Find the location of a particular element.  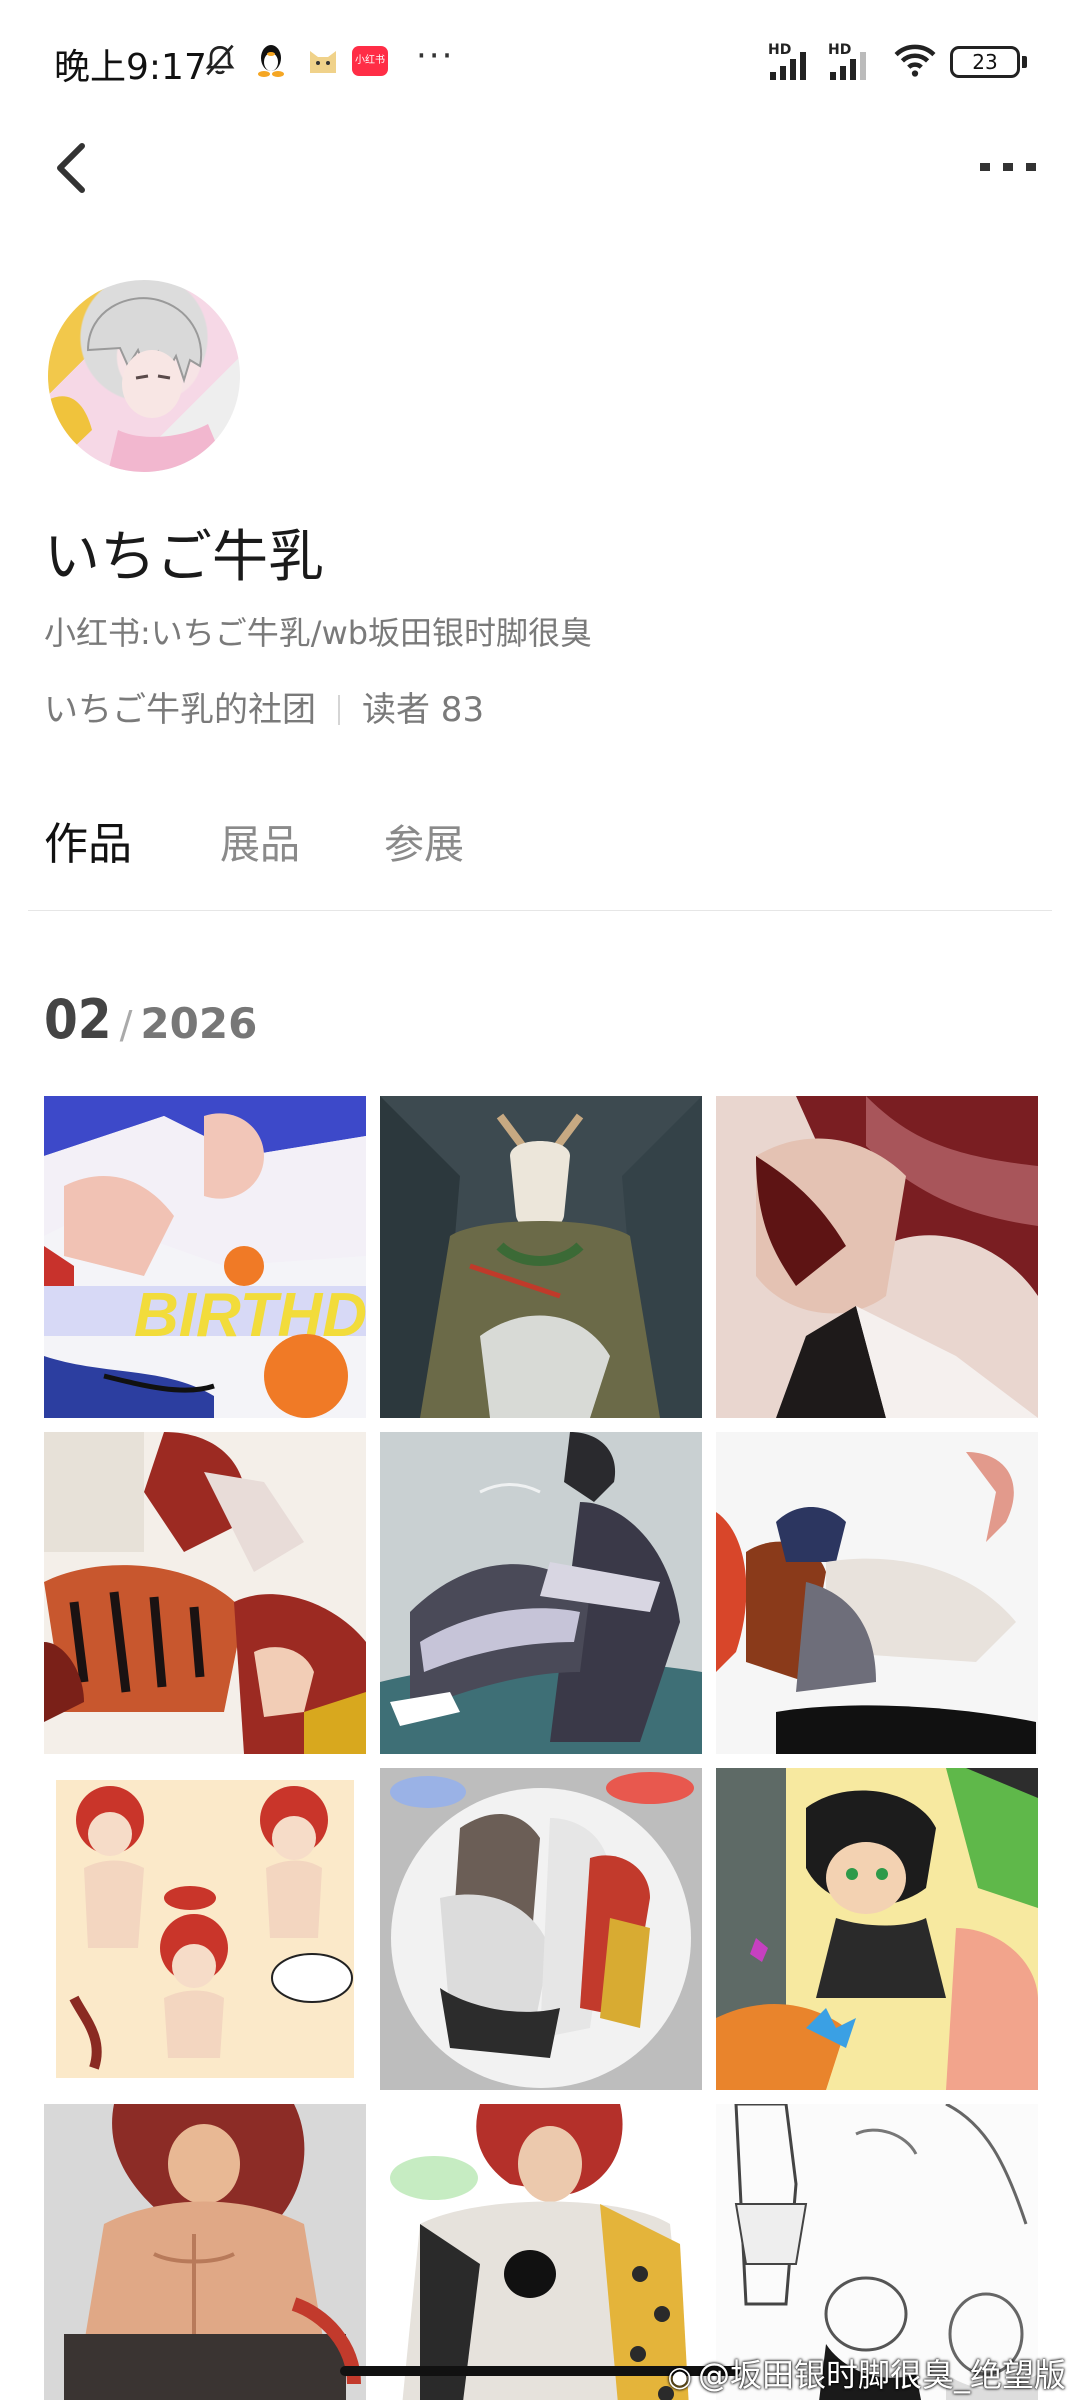

artwork-tile-leopard is located at coordinates (541, 2252).